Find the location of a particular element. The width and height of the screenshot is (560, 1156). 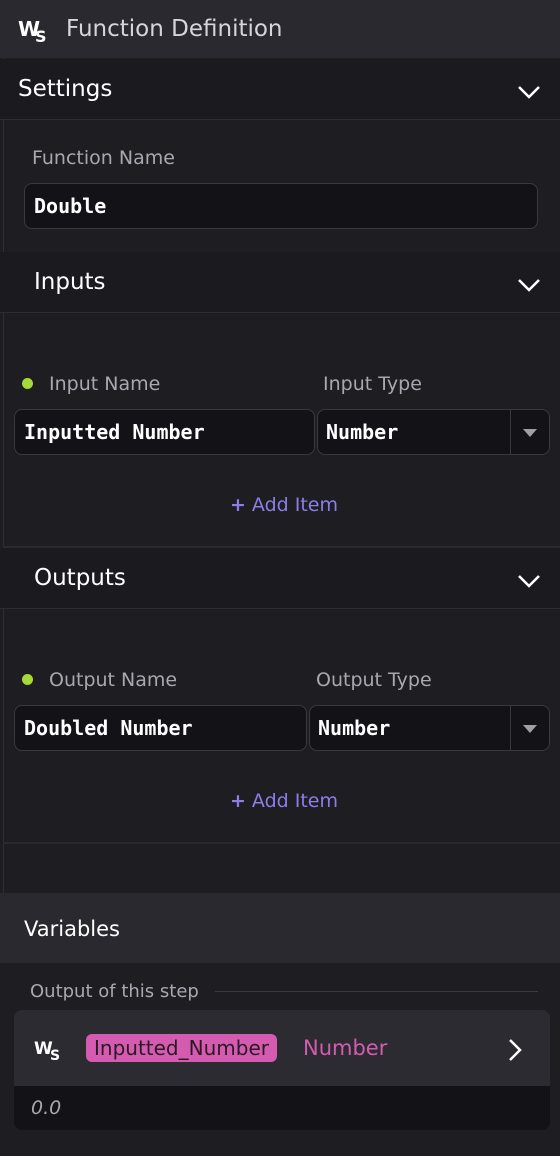

add-input-item-button: + Add Item is located at coordinates (284, 505).